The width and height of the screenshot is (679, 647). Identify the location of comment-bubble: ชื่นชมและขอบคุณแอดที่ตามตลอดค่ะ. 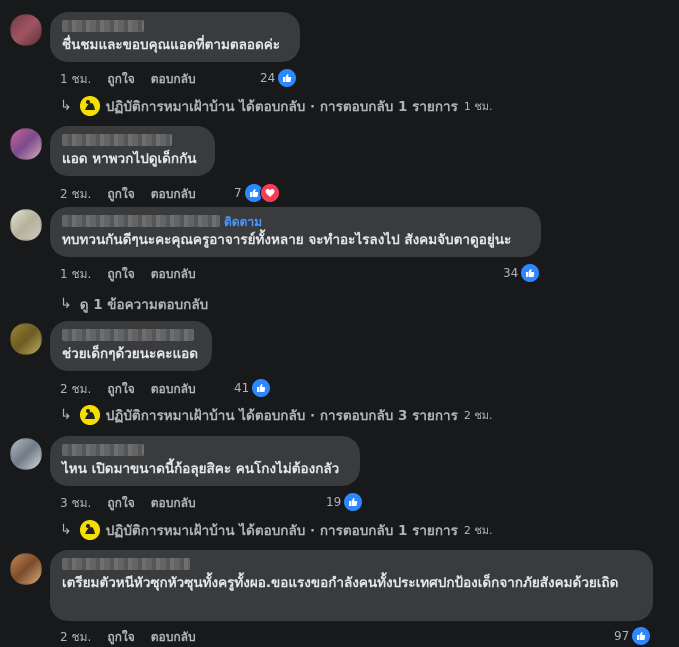
(175, 37).